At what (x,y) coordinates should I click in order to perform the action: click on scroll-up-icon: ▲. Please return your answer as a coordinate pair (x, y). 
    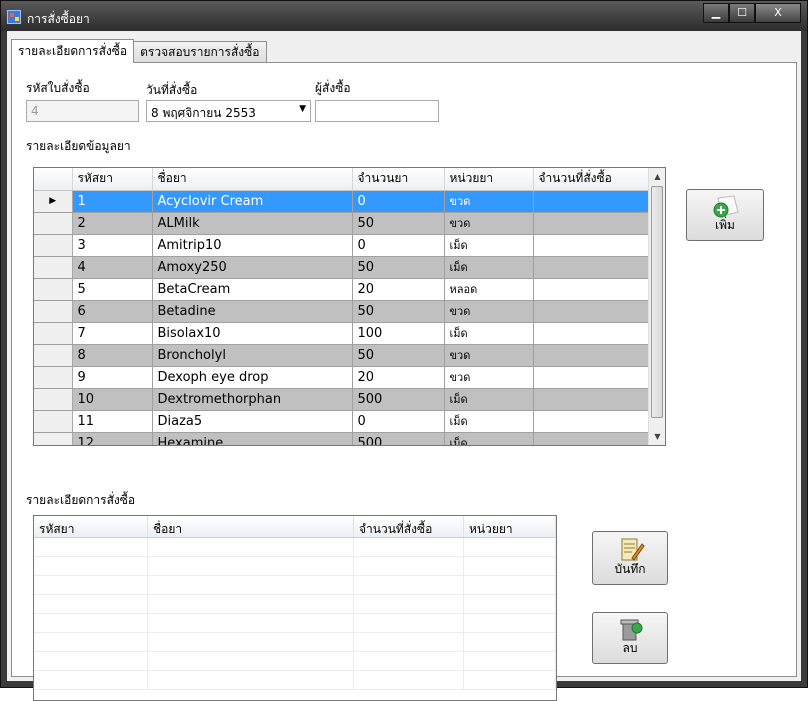
    Looking at the image, I should click on (657, 176).